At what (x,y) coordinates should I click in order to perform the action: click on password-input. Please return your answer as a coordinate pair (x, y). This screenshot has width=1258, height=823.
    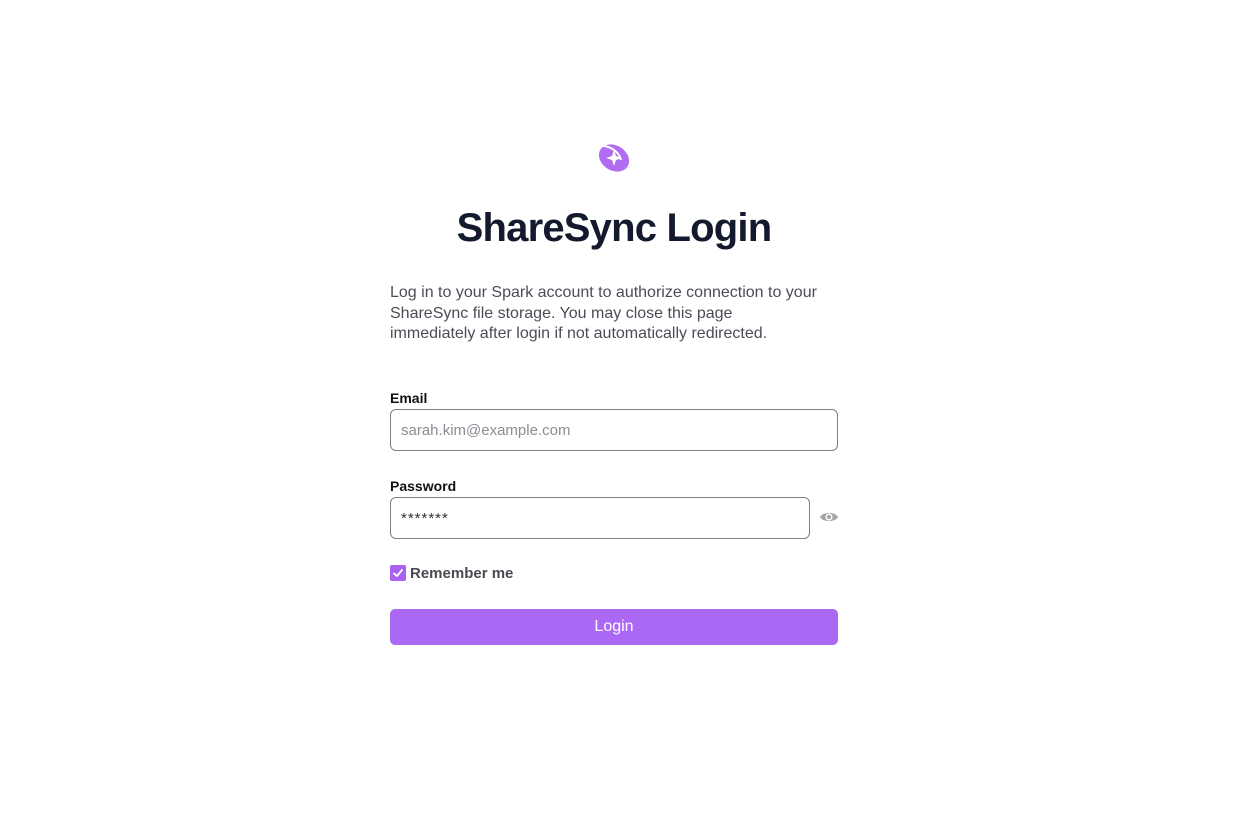
    Looking at the image, I should click on (600, 518).